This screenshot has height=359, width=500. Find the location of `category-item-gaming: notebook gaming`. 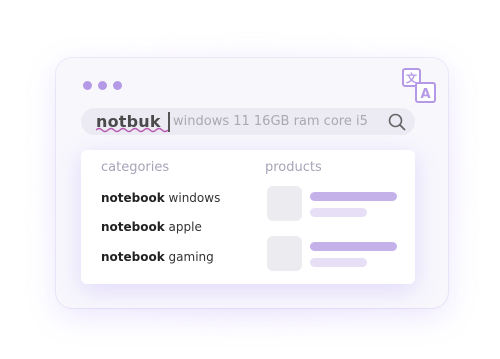

category-item-gaming: notebook gaming is located at coordinates (157, 257).